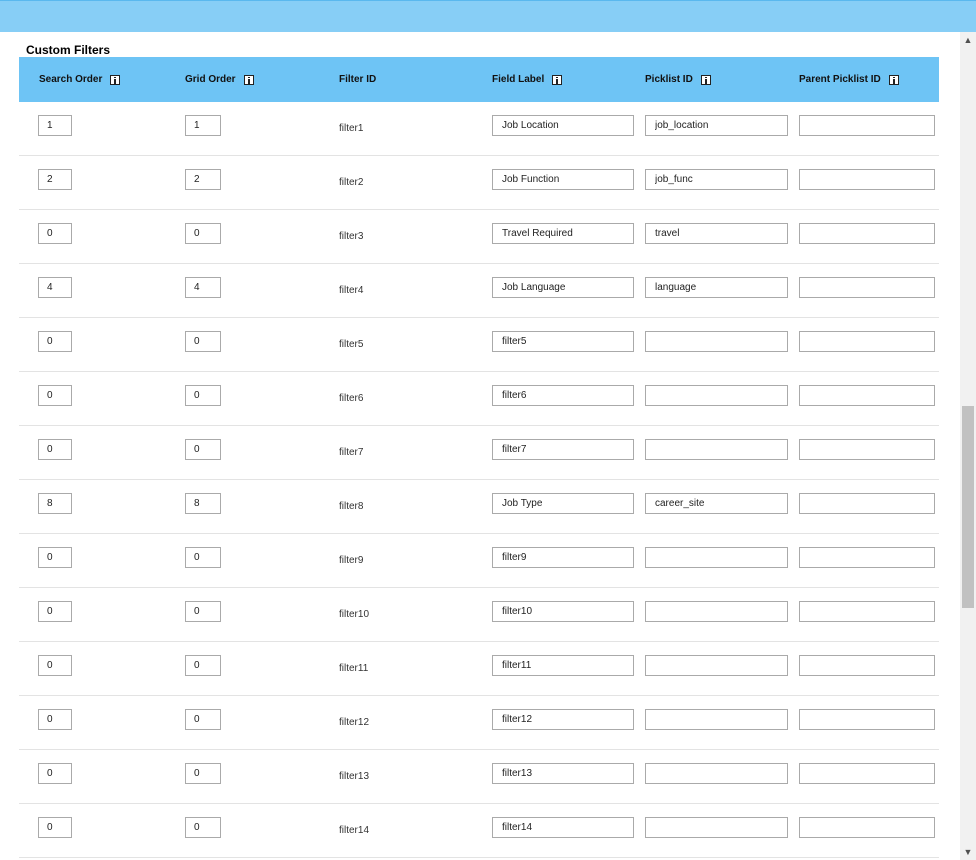  Describe the element at coordinates (479, 615) in the screenshot. I see `table-row: filter10` at that location.